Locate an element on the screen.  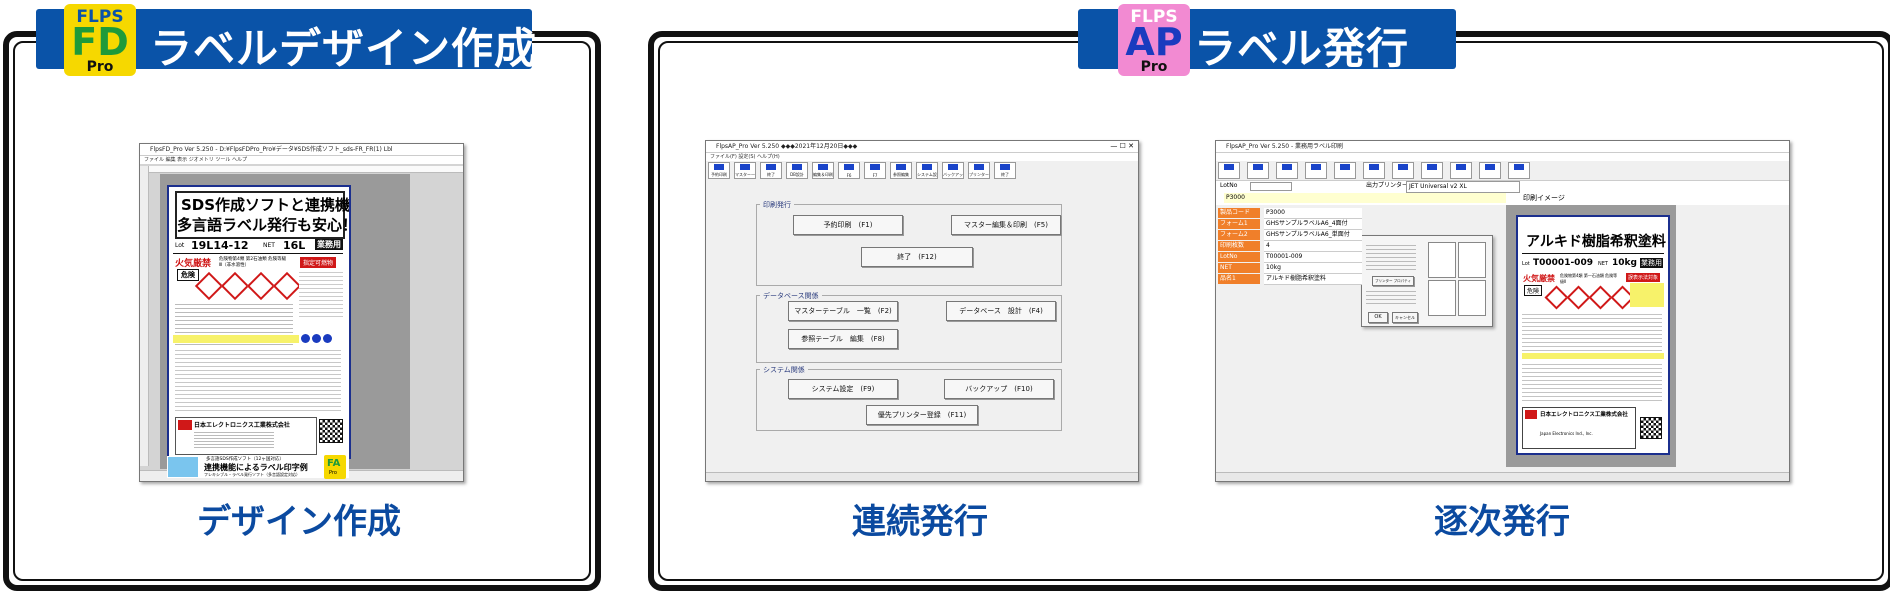
dialog-cancel-button: キャンセル is located at coordinates (1405, 317).